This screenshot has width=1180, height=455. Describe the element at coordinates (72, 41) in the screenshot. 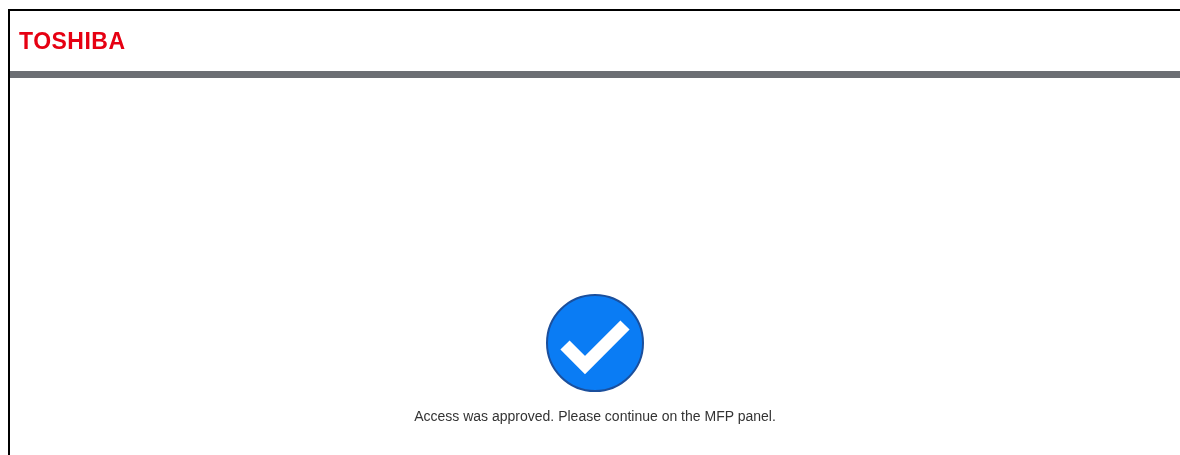

I see `logo: TOSHIBA` at that location.